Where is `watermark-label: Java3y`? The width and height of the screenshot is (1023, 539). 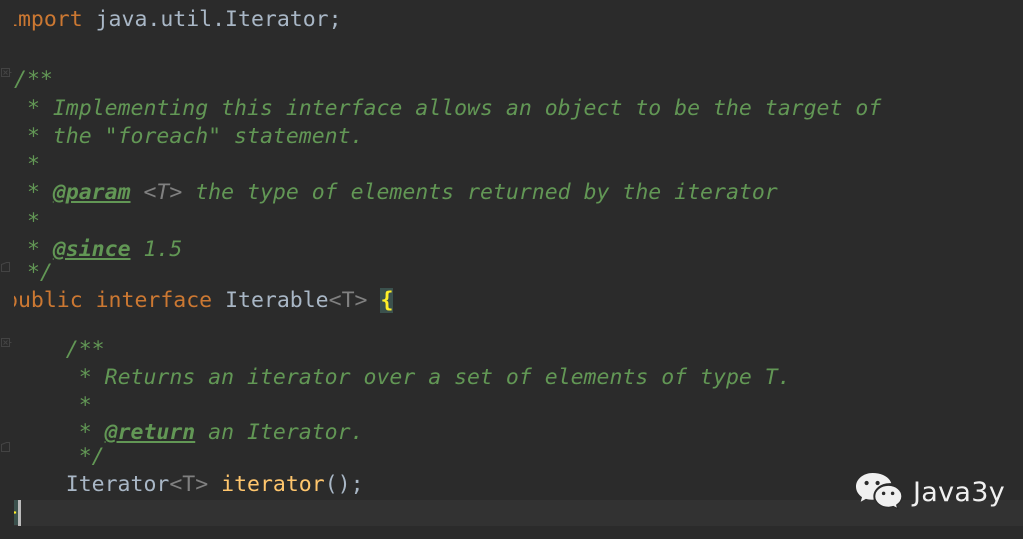
watermark-label: Java3y is located at coordinates (959, 492).